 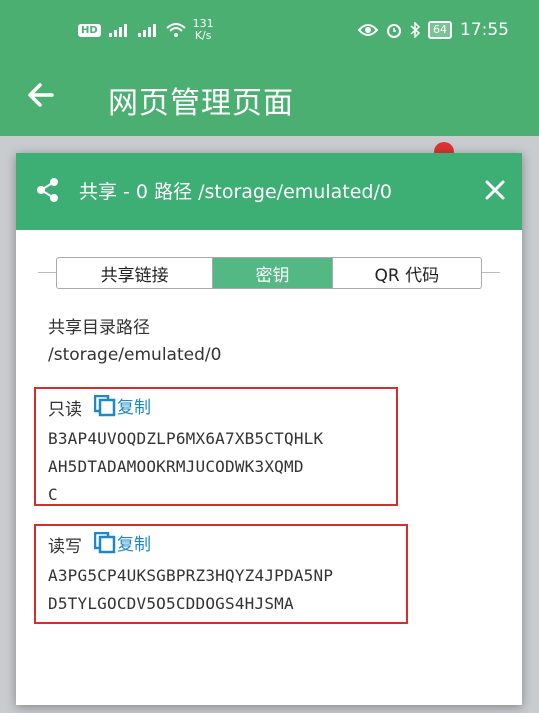 I want to click on close-icon, so click(x=495, y=191).